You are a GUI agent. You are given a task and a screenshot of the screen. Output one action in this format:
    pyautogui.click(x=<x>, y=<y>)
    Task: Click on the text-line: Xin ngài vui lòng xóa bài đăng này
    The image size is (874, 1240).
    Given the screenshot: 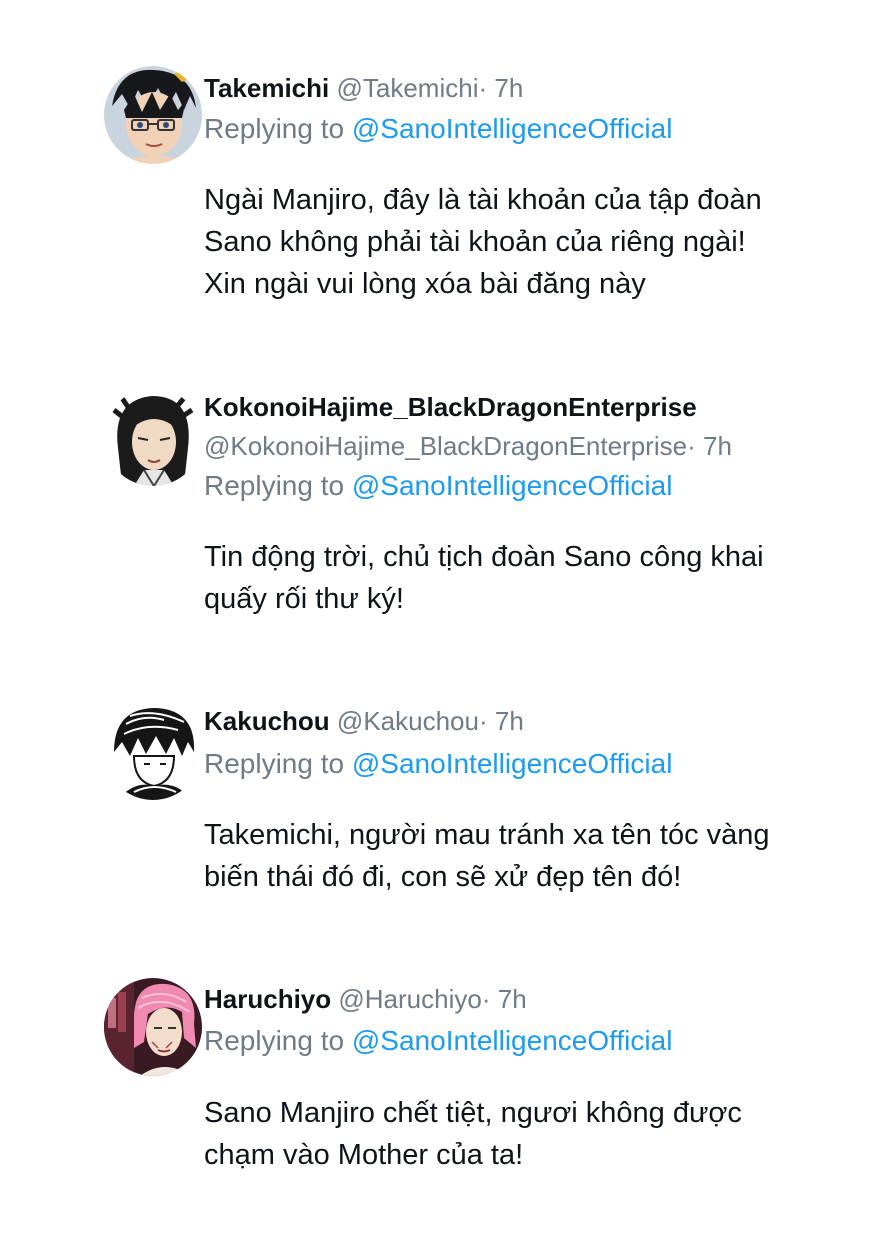 What is the action you would take?
    pyautogui.click(x=425, y=284)
    